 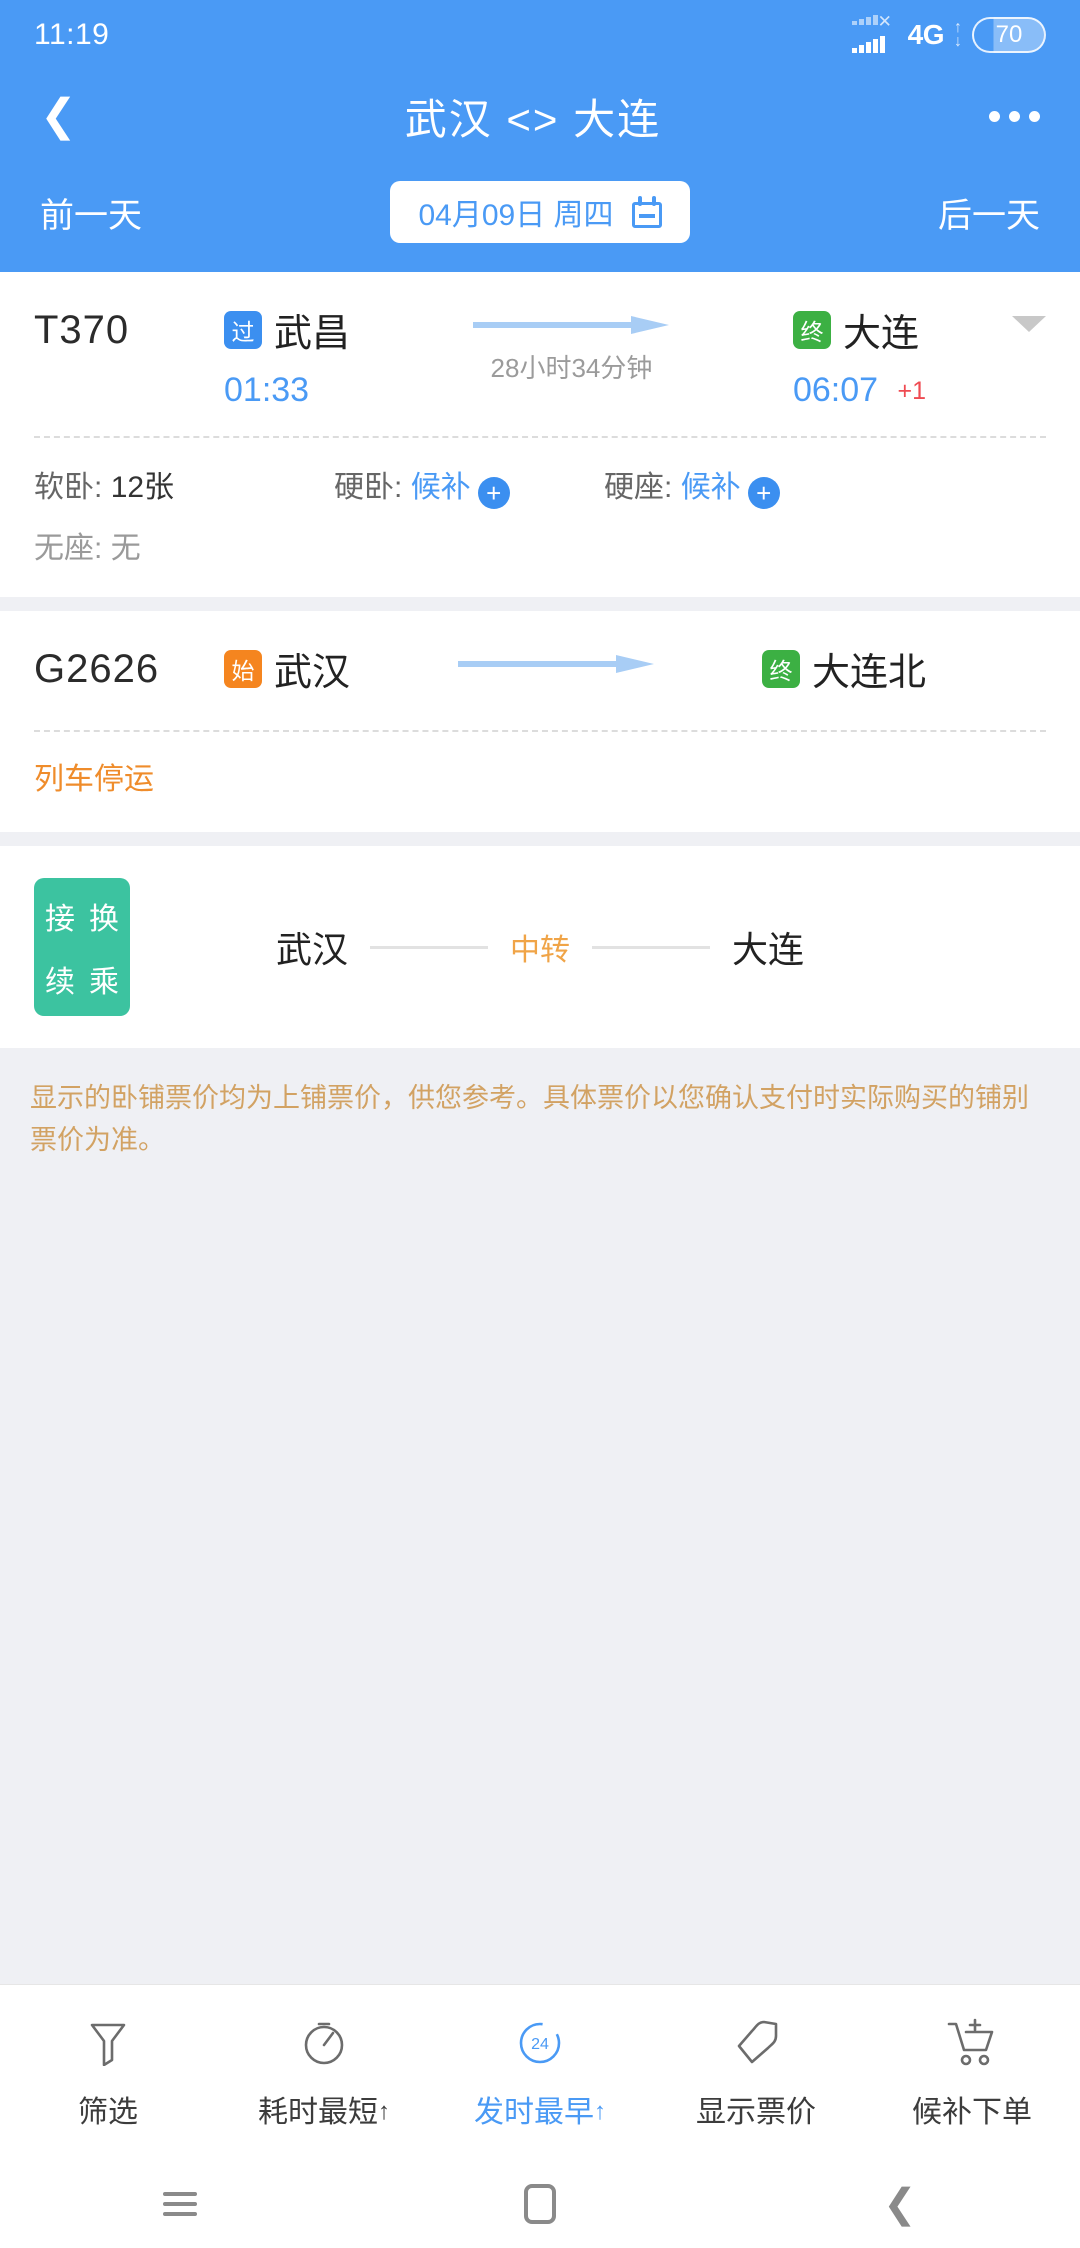 I want to click on arrival-time: 06:07, so click(x=835, y=390).